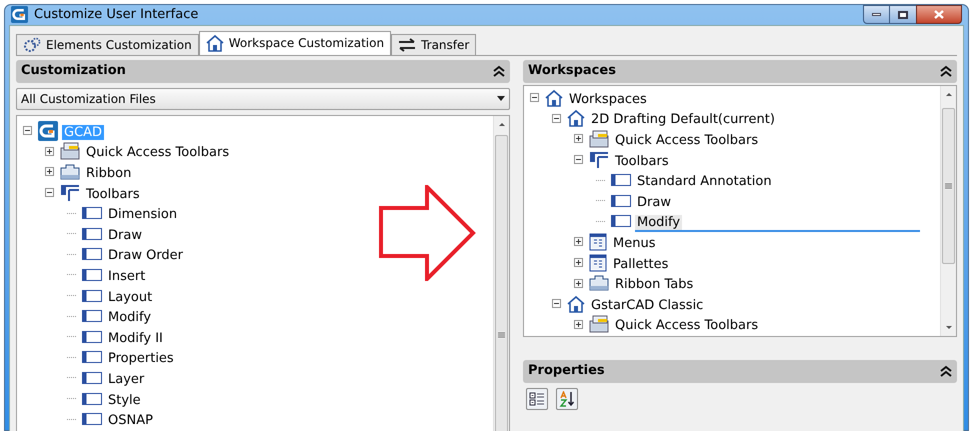 The image size is (973, 431). Describe the element at coordinates (73, 71) in the screenshot. I see `panel-title: Customization` at that location.